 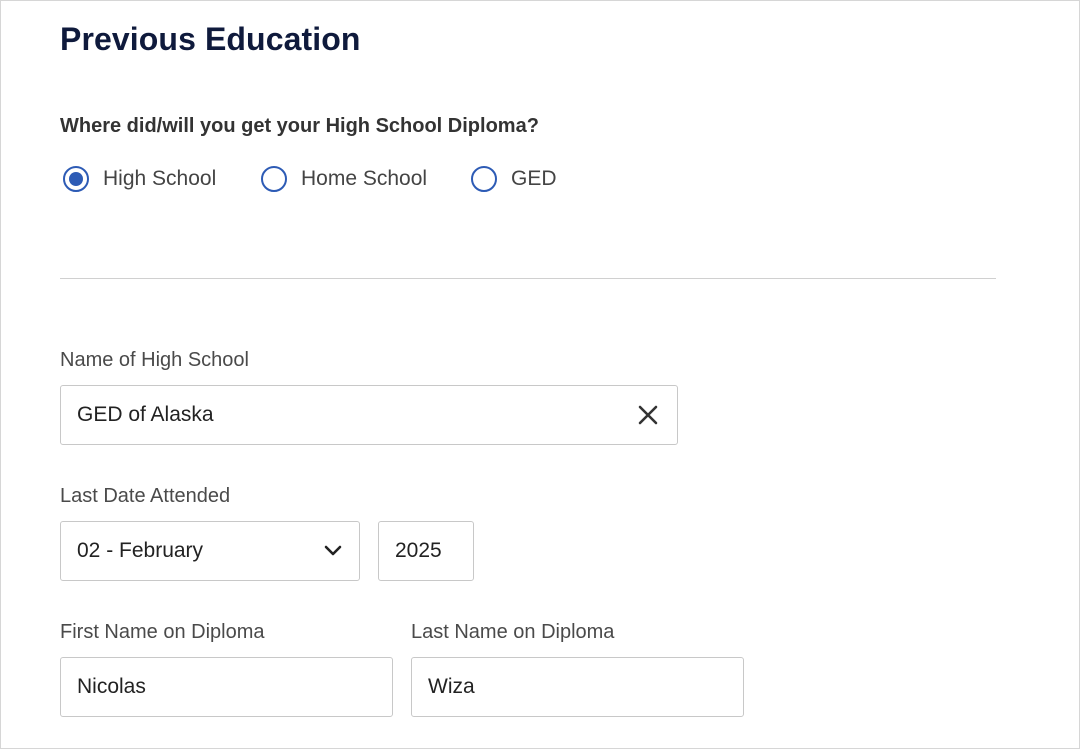 I want to click on radio-ged-label: GED, so click(x=534, y=178).